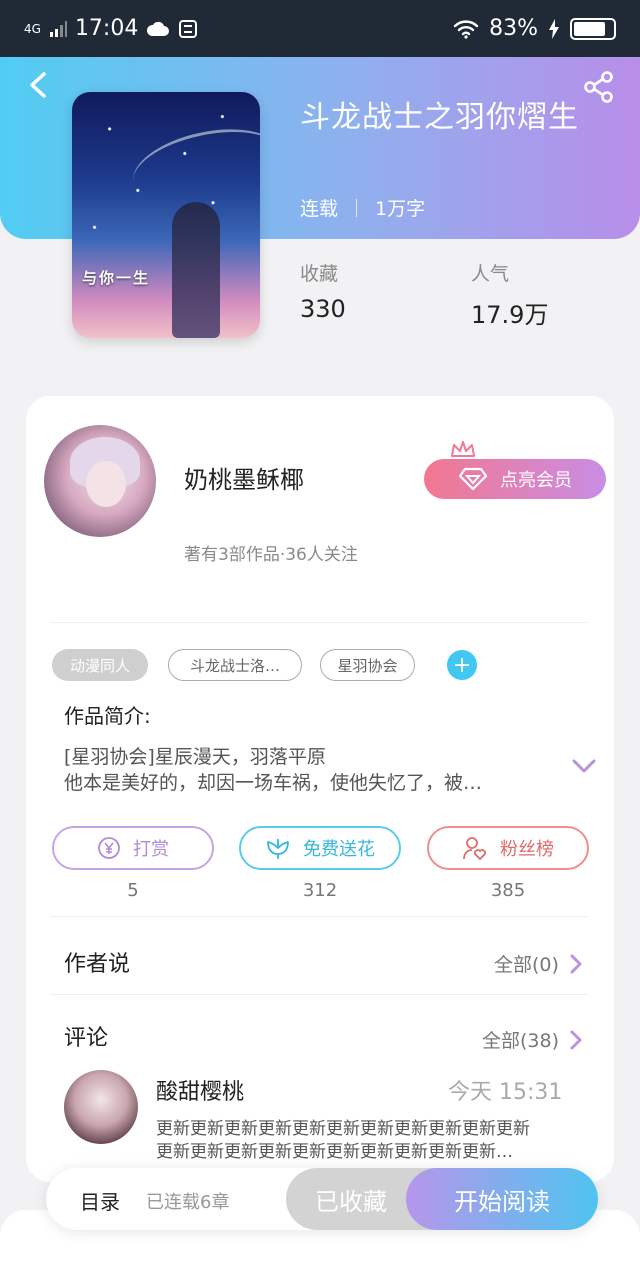 This screenshot has height=1276, width=640. Describe the element at coordinates (502, 1199) in the screenshot. I see `start-reading-button: 开始阅读` at that location.